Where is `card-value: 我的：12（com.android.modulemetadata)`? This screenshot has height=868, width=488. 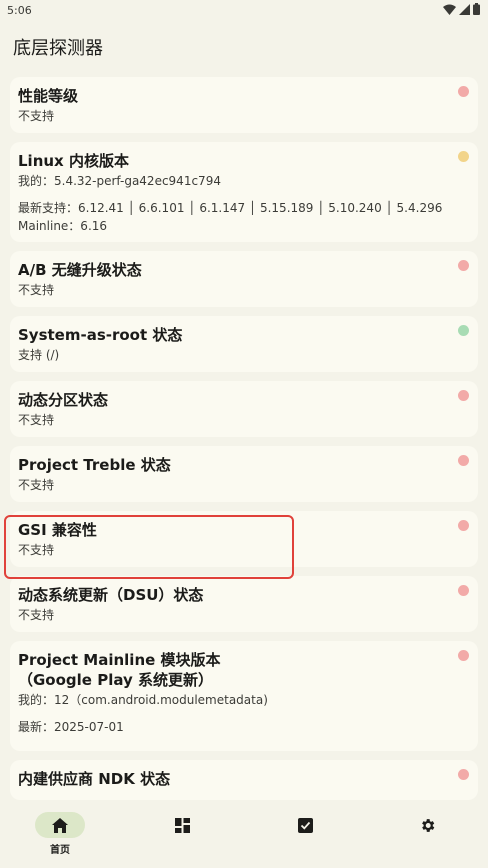 card-value: 我的：12（com.android.modulemetadata) is located at coordinates (143, 700).